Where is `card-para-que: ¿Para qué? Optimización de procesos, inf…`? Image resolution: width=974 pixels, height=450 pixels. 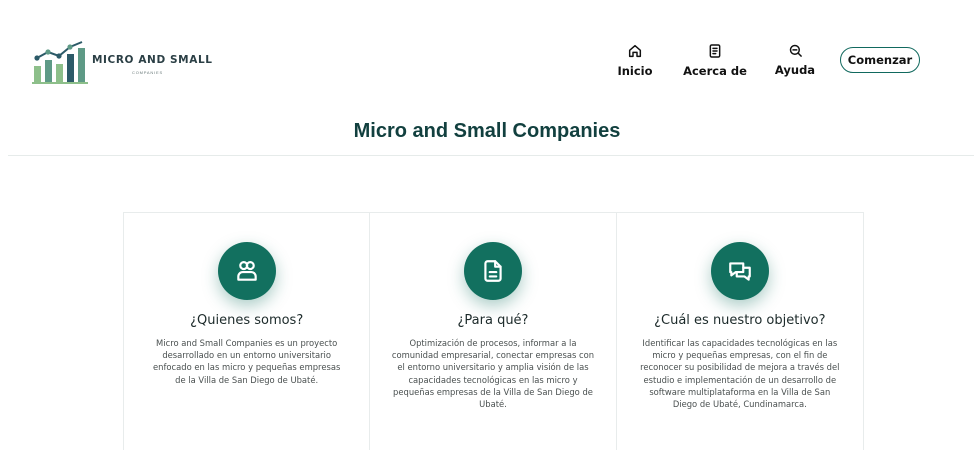
card-para-que: ¿Para qué? Optimización de procesos, inf… is located at coordinates (493, 331).